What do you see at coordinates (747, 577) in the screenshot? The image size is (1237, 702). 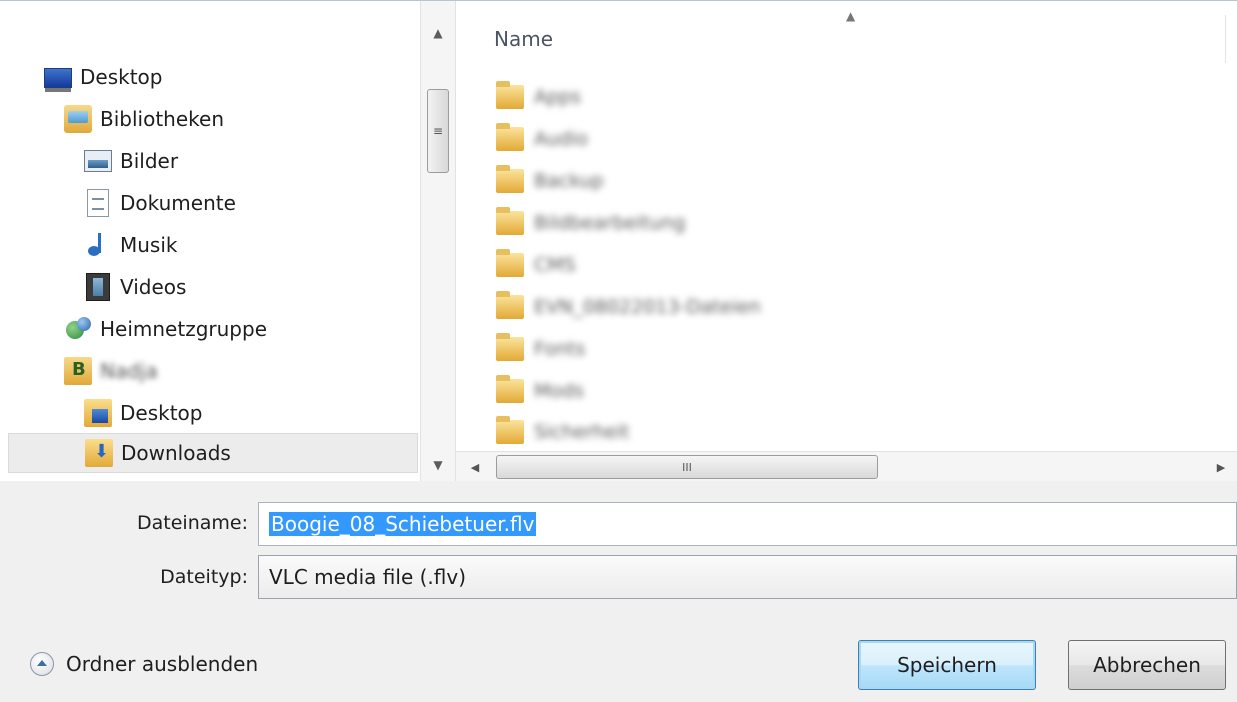 I see `filetype-select: VLC media file (.flv)` at bounding box center [747, 577].